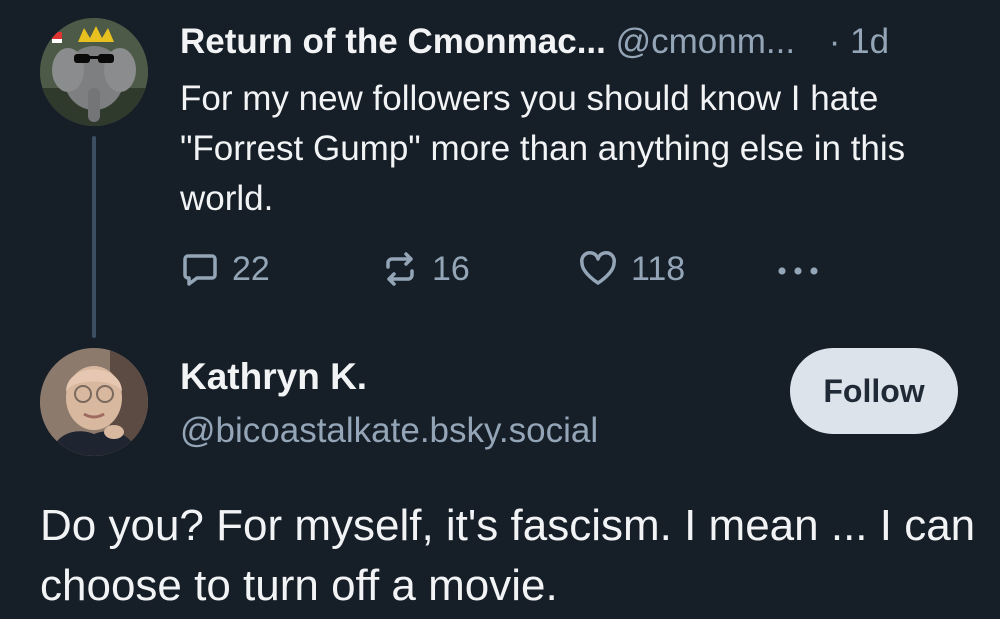  Describe the element at coordinates (874, 391) in the screenshot. I see `follow-button: Follow` at that location.